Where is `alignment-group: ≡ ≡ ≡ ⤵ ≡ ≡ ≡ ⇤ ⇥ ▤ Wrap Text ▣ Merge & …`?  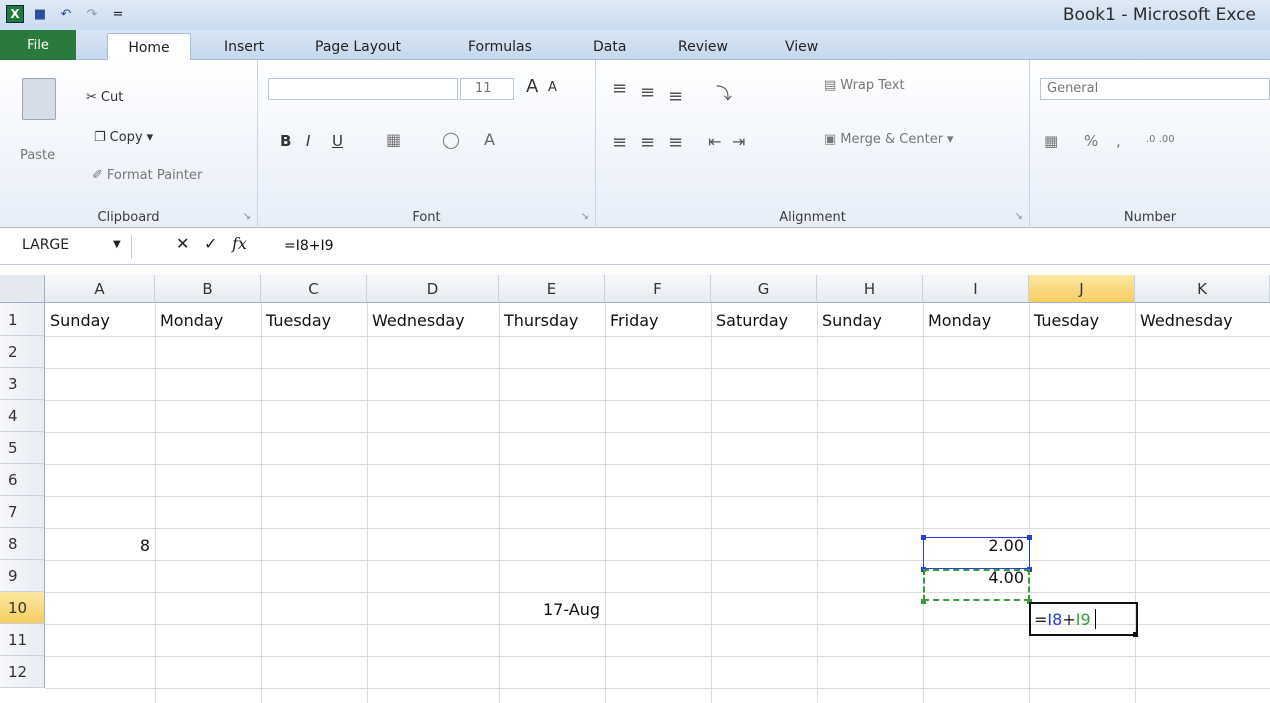 alignment-group: ≡ ≡ ≡ ⤵ ≡ ≡ ≡ ⇤ ⇥ ▤ Wrap Text ▣ Merge & … is located at coordinates (813, 144).